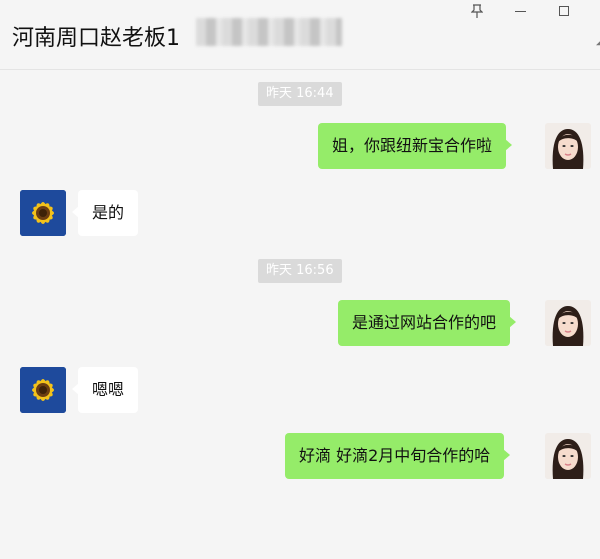 The height and width of the screenshot is (559, 600). Describe the element at coordinates (598, 41) in the screenshot. I see `resize-indicator-icon: ◢` at that location.